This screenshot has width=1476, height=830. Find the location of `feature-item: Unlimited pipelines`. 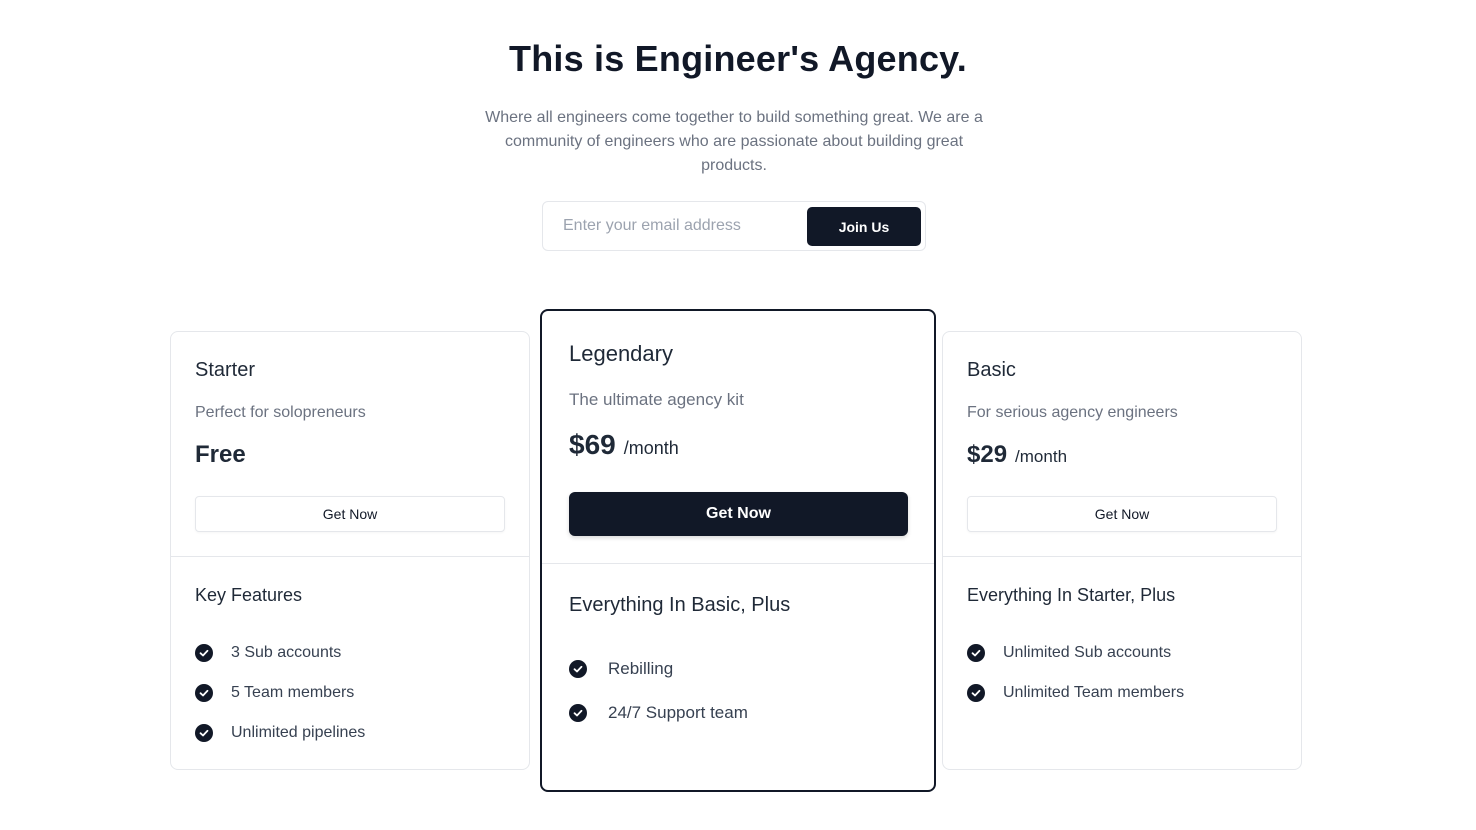

feature-item: Unlimited pipelines is located at coordinates (280, 733).